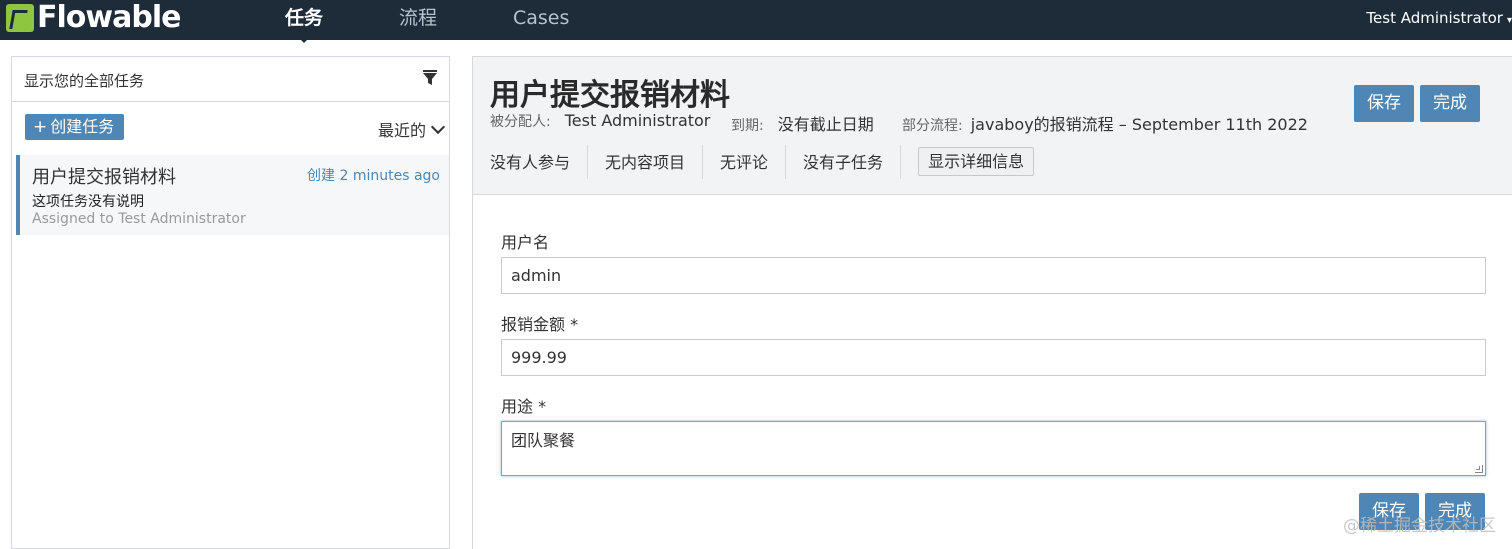 The image size is (1512, 549). Describe the element at coordinates (637, 120) in the screenshot. I see `assignee-value: Test Administrator` at that location.